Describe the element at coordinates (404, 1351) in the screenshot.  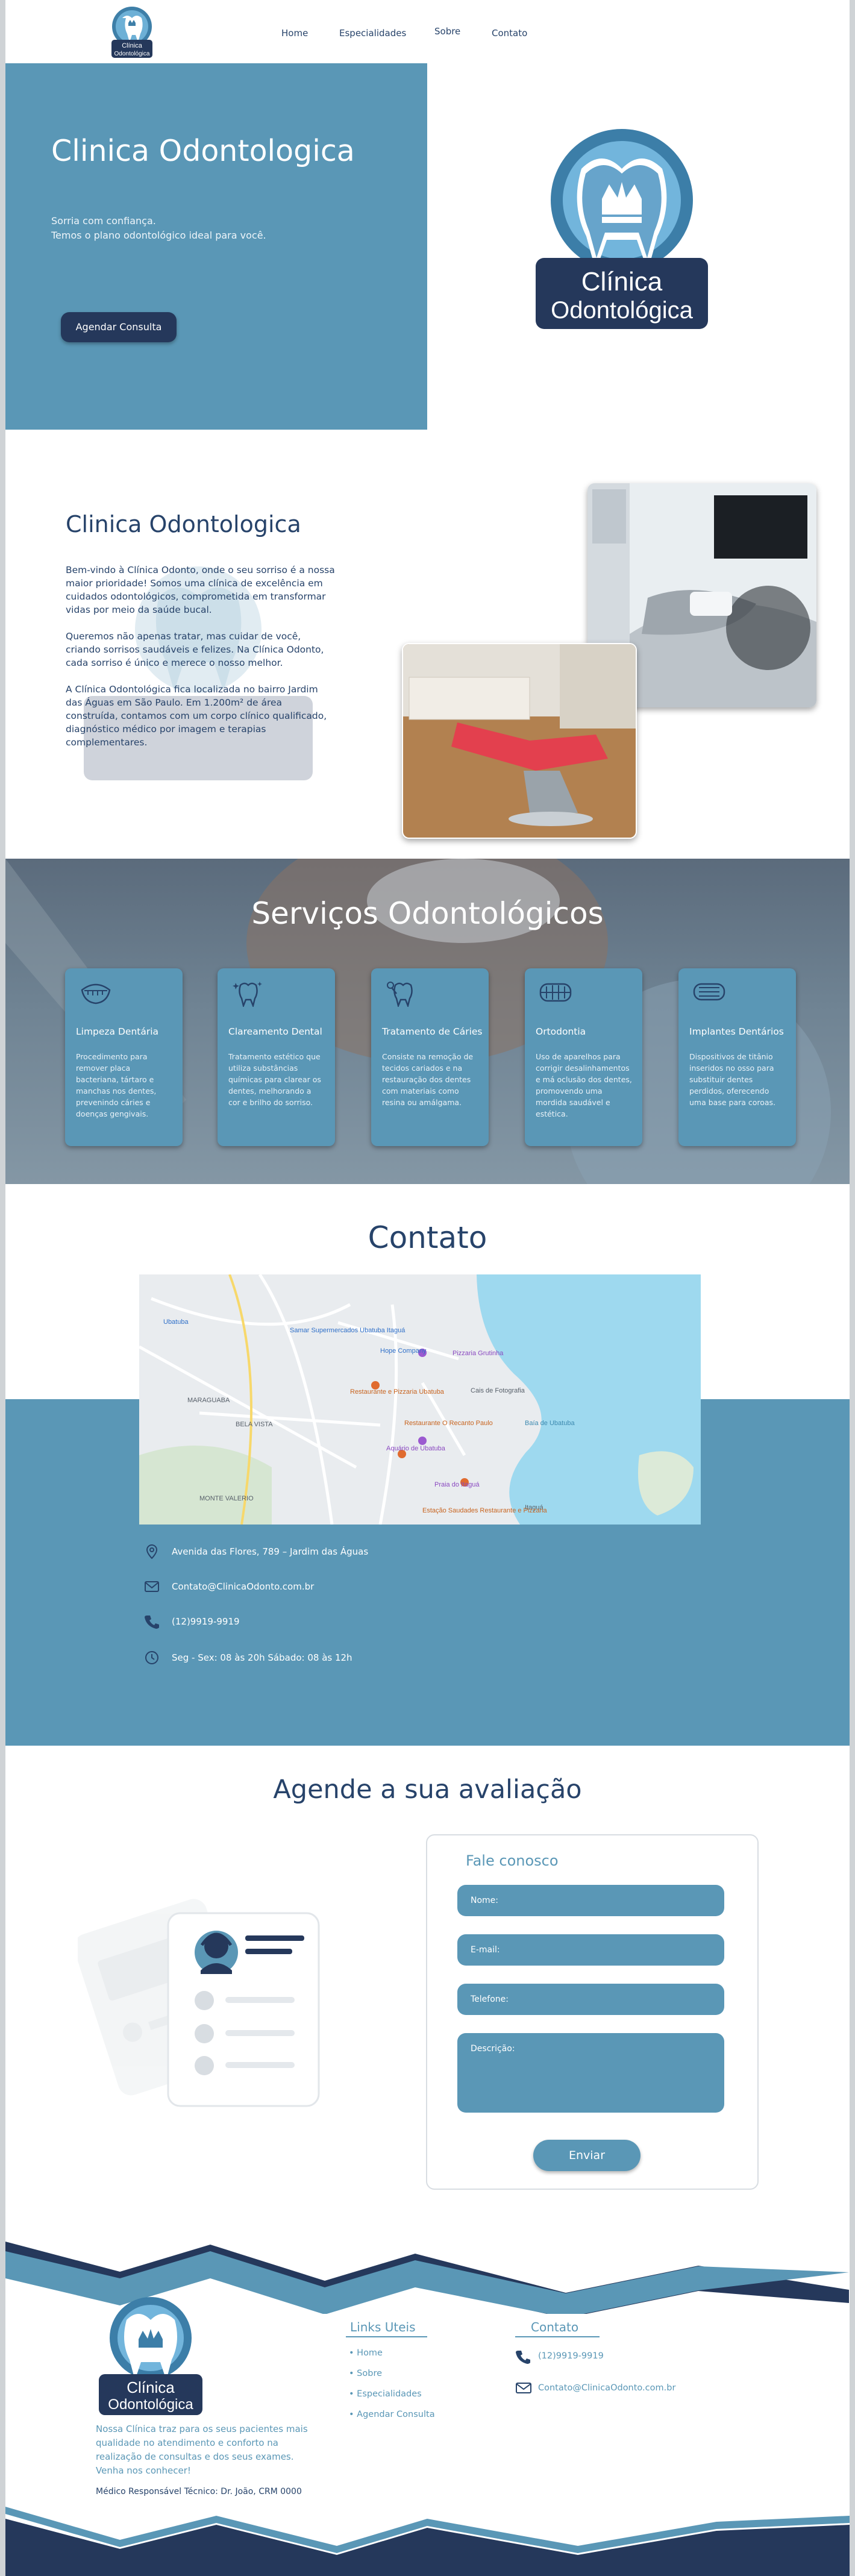
I see `map-label: Hope Company` at that location.